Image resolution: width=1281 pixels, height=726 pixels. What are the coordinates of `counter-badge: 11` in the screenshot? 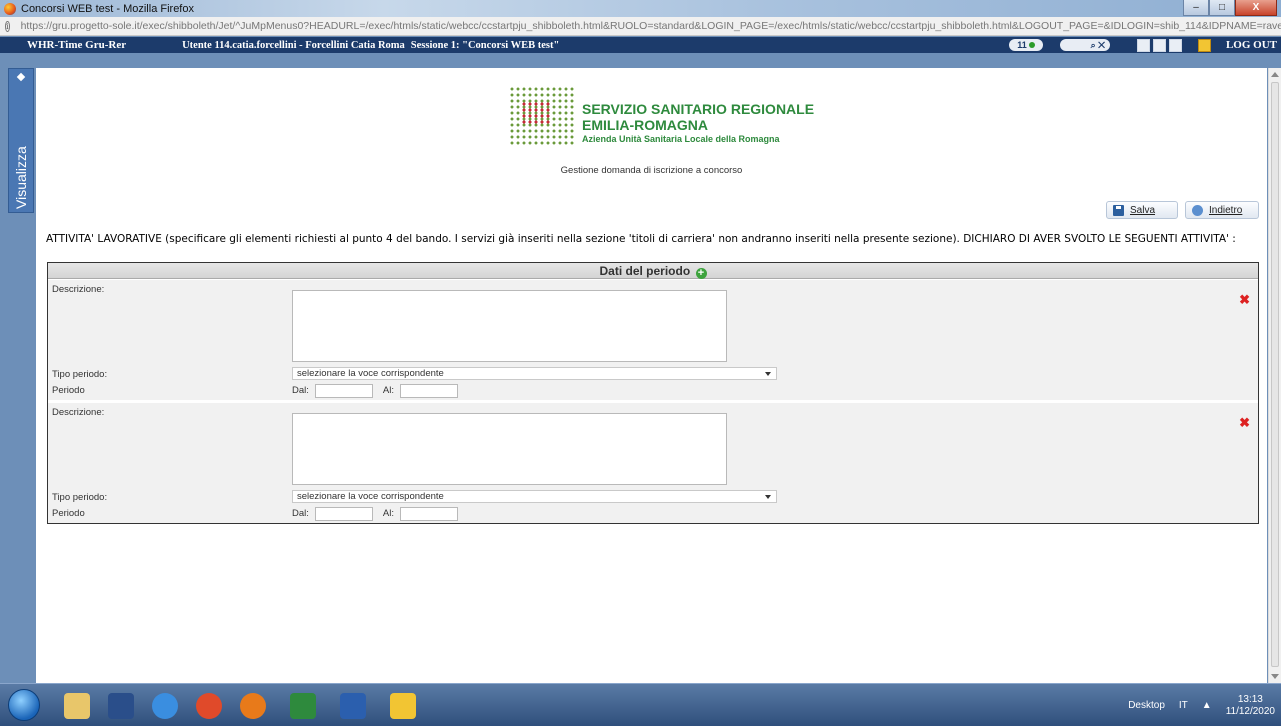 It's located at (1026, 45).